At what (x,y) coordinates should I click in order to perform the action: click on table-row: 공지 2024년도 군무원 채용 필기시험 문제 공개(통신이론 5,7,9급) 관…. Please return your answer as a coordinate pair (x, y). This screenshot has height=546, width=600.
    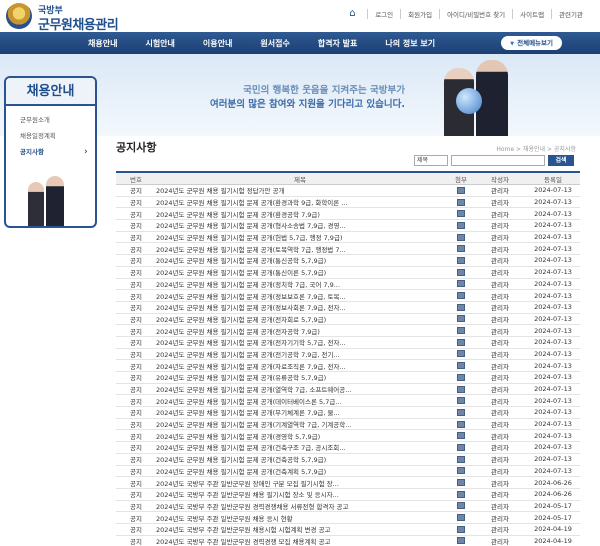
    Looking at the image, I should click on (348, 273).